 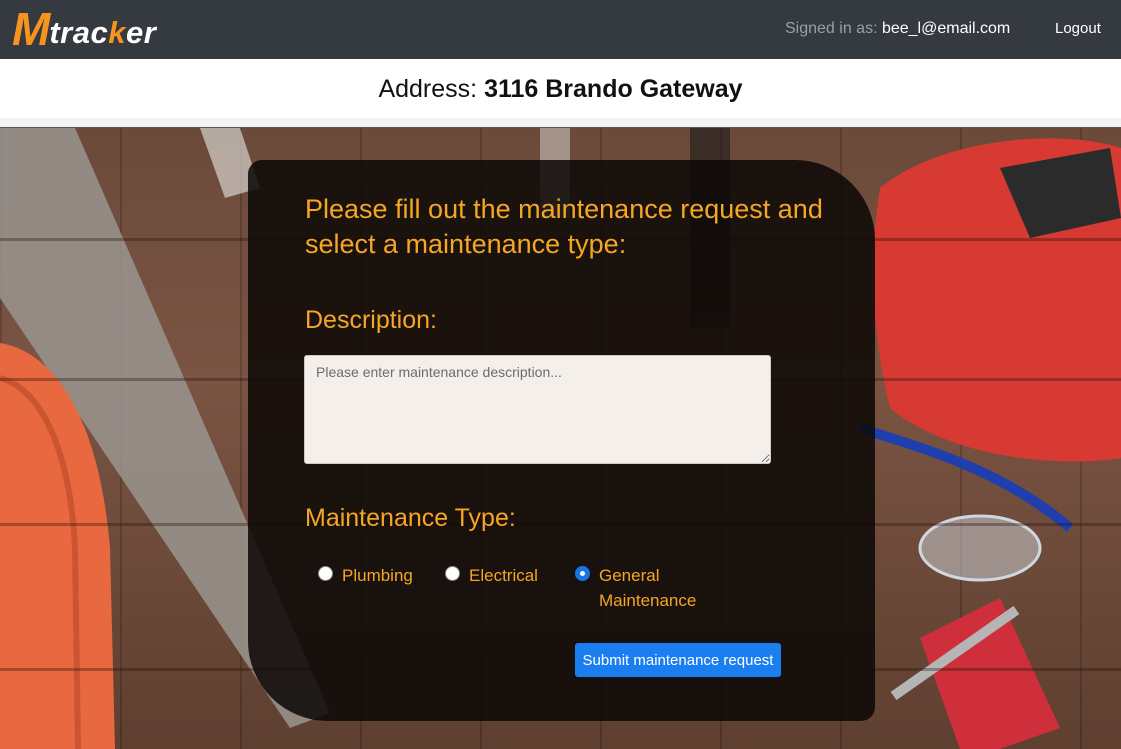 What do you see at coordinates (1078, 28) in the screenshot?
I see `logout-link: Logout` at bounding box center [1078, 28].